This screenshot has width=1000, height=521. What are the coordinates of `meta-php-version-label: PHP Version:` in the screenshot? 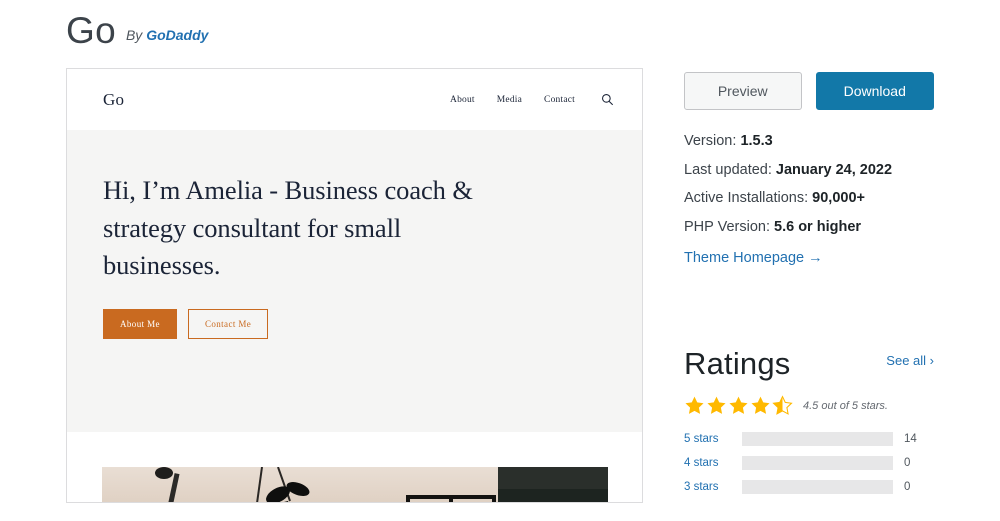 It's located at (727, 226).